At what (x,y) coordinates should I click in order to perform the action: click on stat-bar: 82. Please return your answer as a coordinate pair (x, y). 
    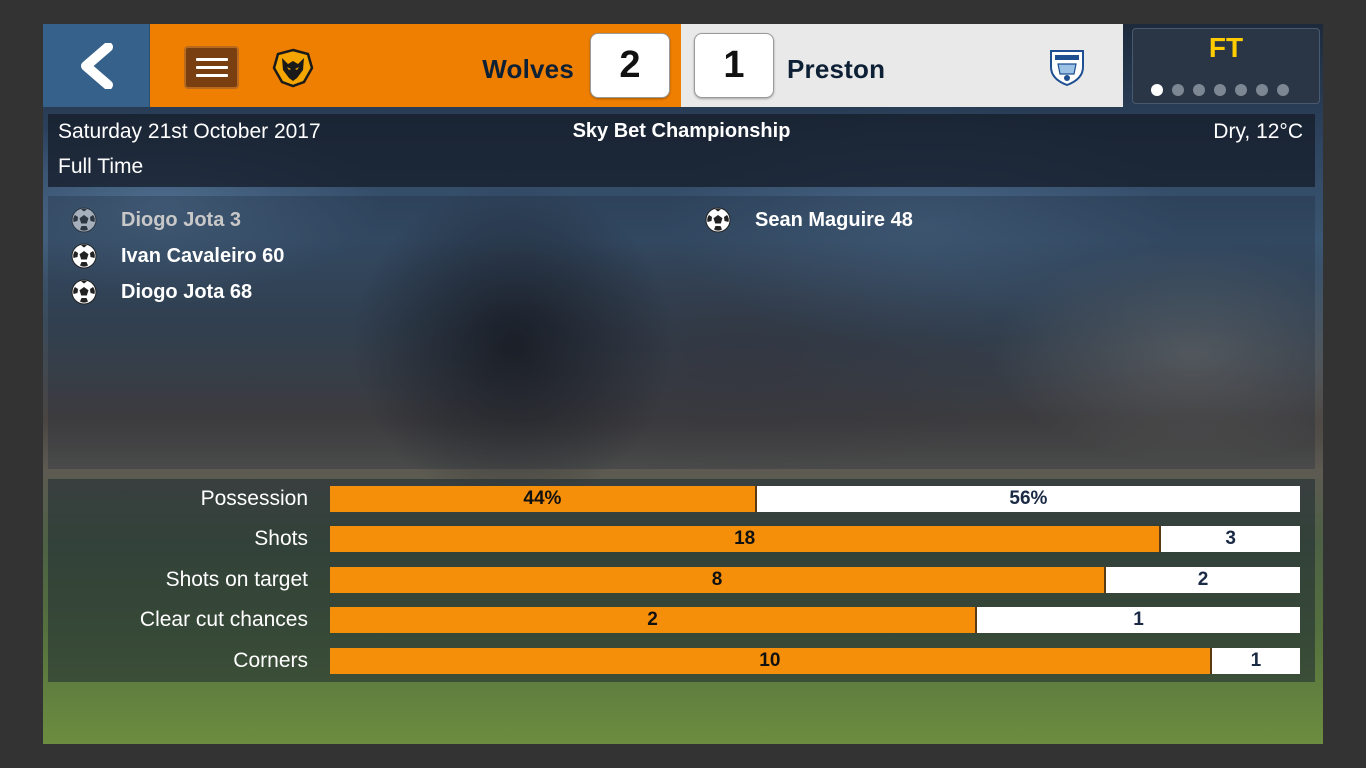
    Looking at the image, I should click on (815, 580).